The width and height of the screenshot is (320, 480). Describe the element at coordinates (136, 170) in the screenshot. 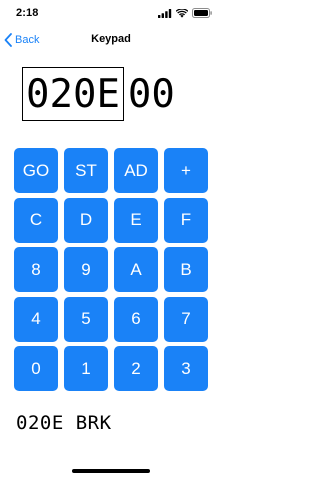

I see `key-ad: AD` at that location.